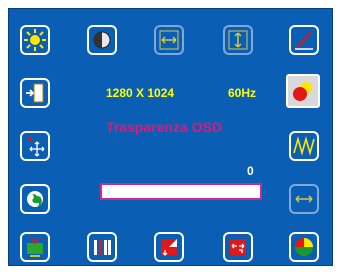 This screenshot has width=341, height=274. Describe the element at coordinates (164, 127) in the screenshot. I see `menu-title: Trasparenza OSD` at that location.